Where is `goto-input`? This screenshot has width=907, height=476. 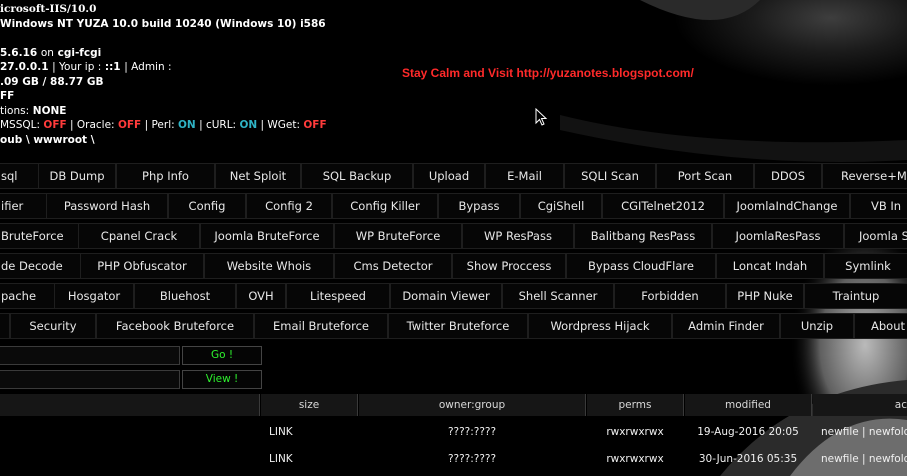 goto-input is located at coordinates (90, 355).